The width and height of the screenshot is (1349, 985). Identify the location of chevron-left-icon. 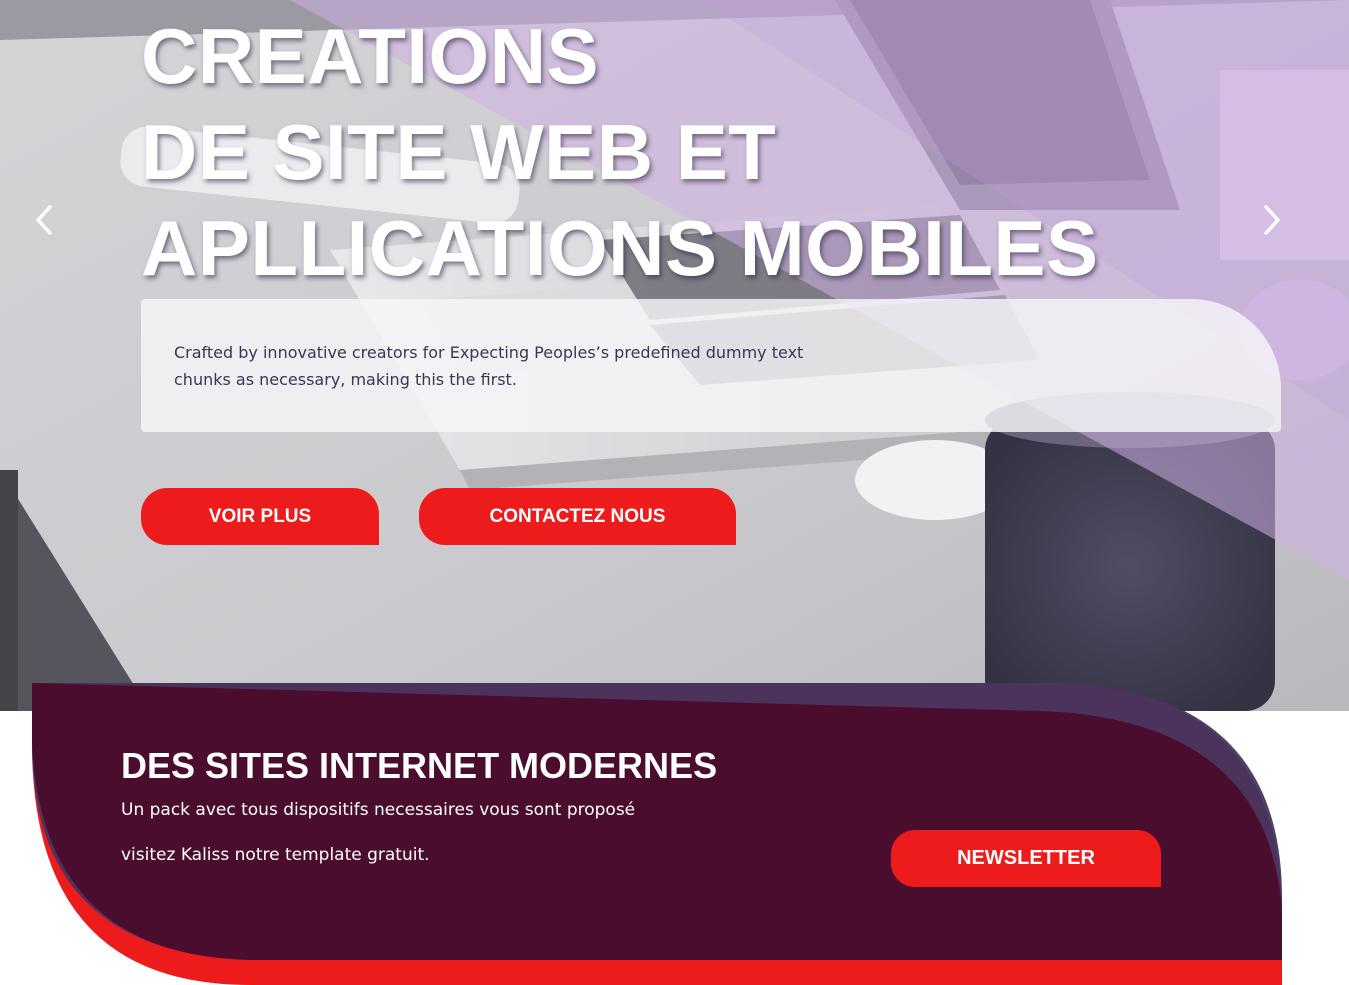
(44, 220).